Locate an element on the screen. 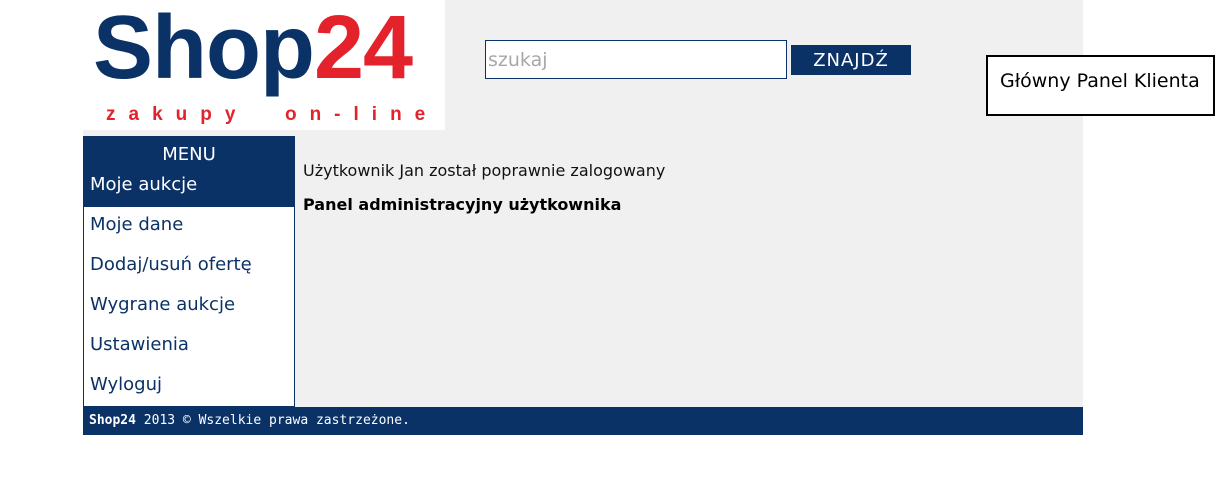 This screenshot has width=1218, height=497. sidebar-item-wyloguj: Wyloguj is located at coordinates (189, 387).